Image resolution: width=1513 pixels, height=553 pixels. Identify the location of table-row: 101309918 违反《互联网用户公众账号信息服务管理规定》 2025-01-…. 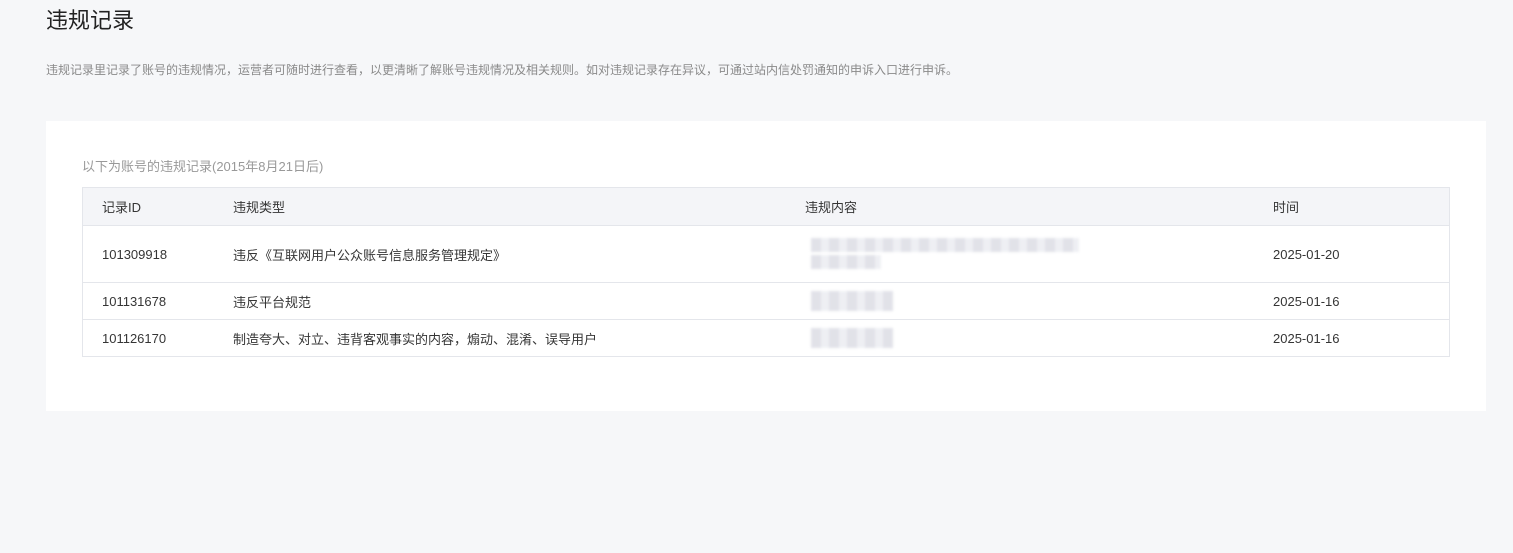
(766, 253).